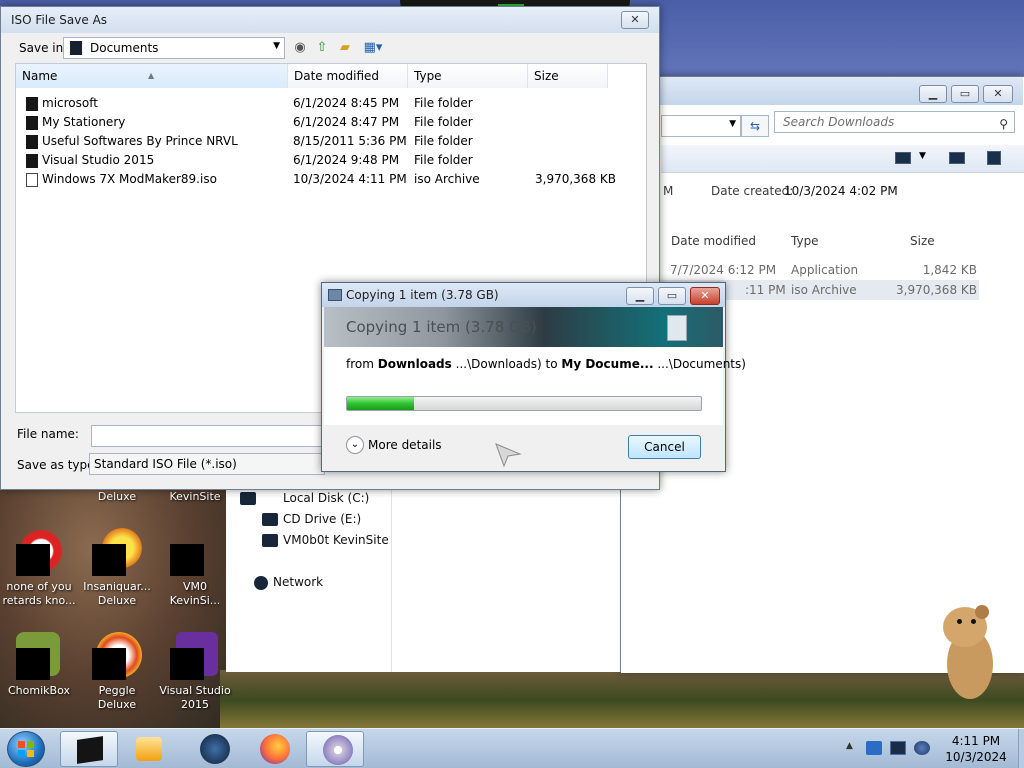 The width and height of the screenshot is (1024, 768). What do you see at coordinates (949, 270) in the screenshot?
I see `row-size: 1,842 KB` at bounding box center [949, 270].